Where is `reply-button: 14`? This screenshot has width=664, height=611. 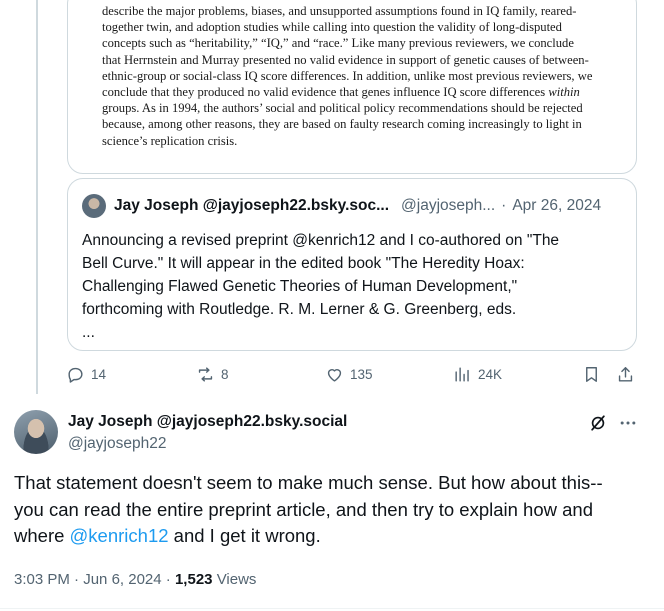
reply-button: 14 is located at coordinates (86, 374).